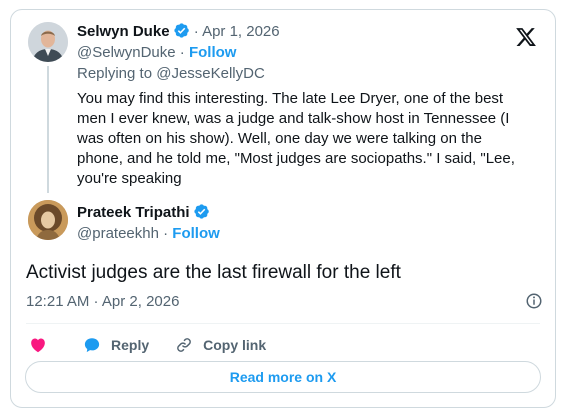  Describe the element at coordinates (133, 212) in the screenshot. I see `tweet-author-name: Prateek Tripathi` at that location.